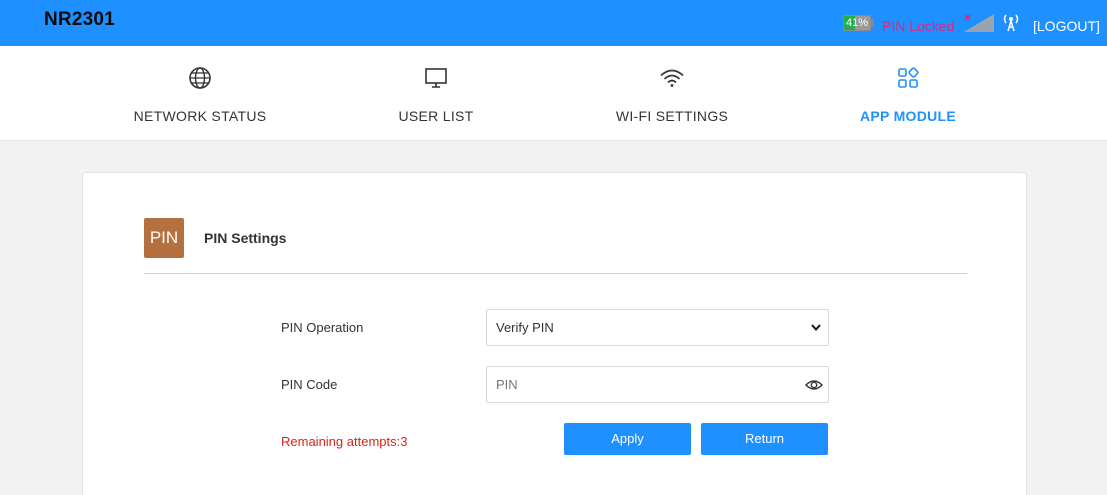  I want to click on device-model: NR2301, so click(79, 19).